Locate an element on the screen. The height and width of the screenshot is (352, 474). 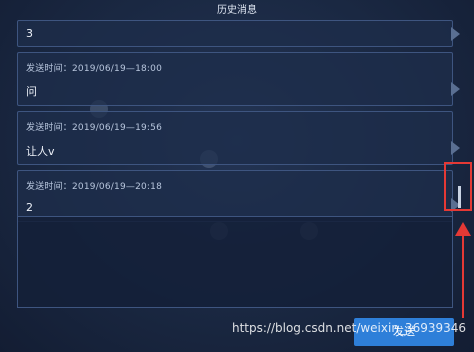
message-text: 让人v is located at coordinates (40, 151).